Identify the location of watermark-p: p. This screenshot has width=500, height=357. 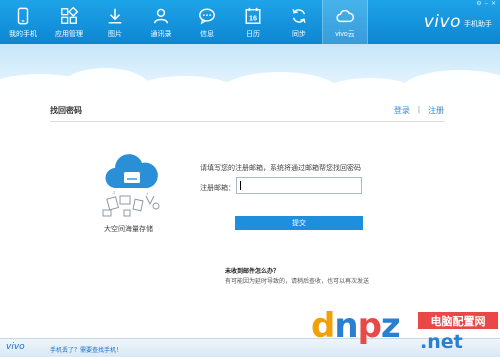
(369, 326).